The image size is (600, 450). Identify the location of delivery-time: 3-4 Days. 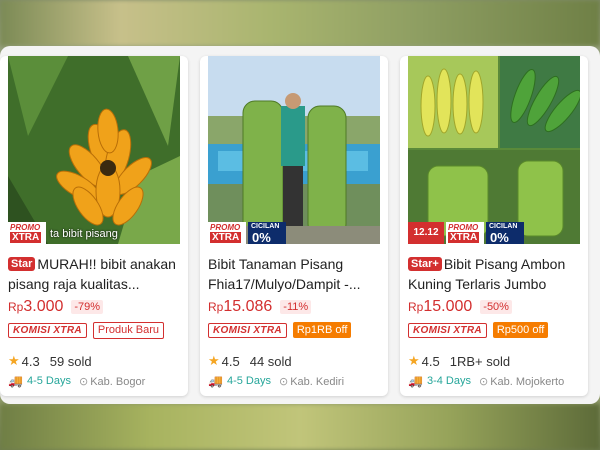
(448, 381).